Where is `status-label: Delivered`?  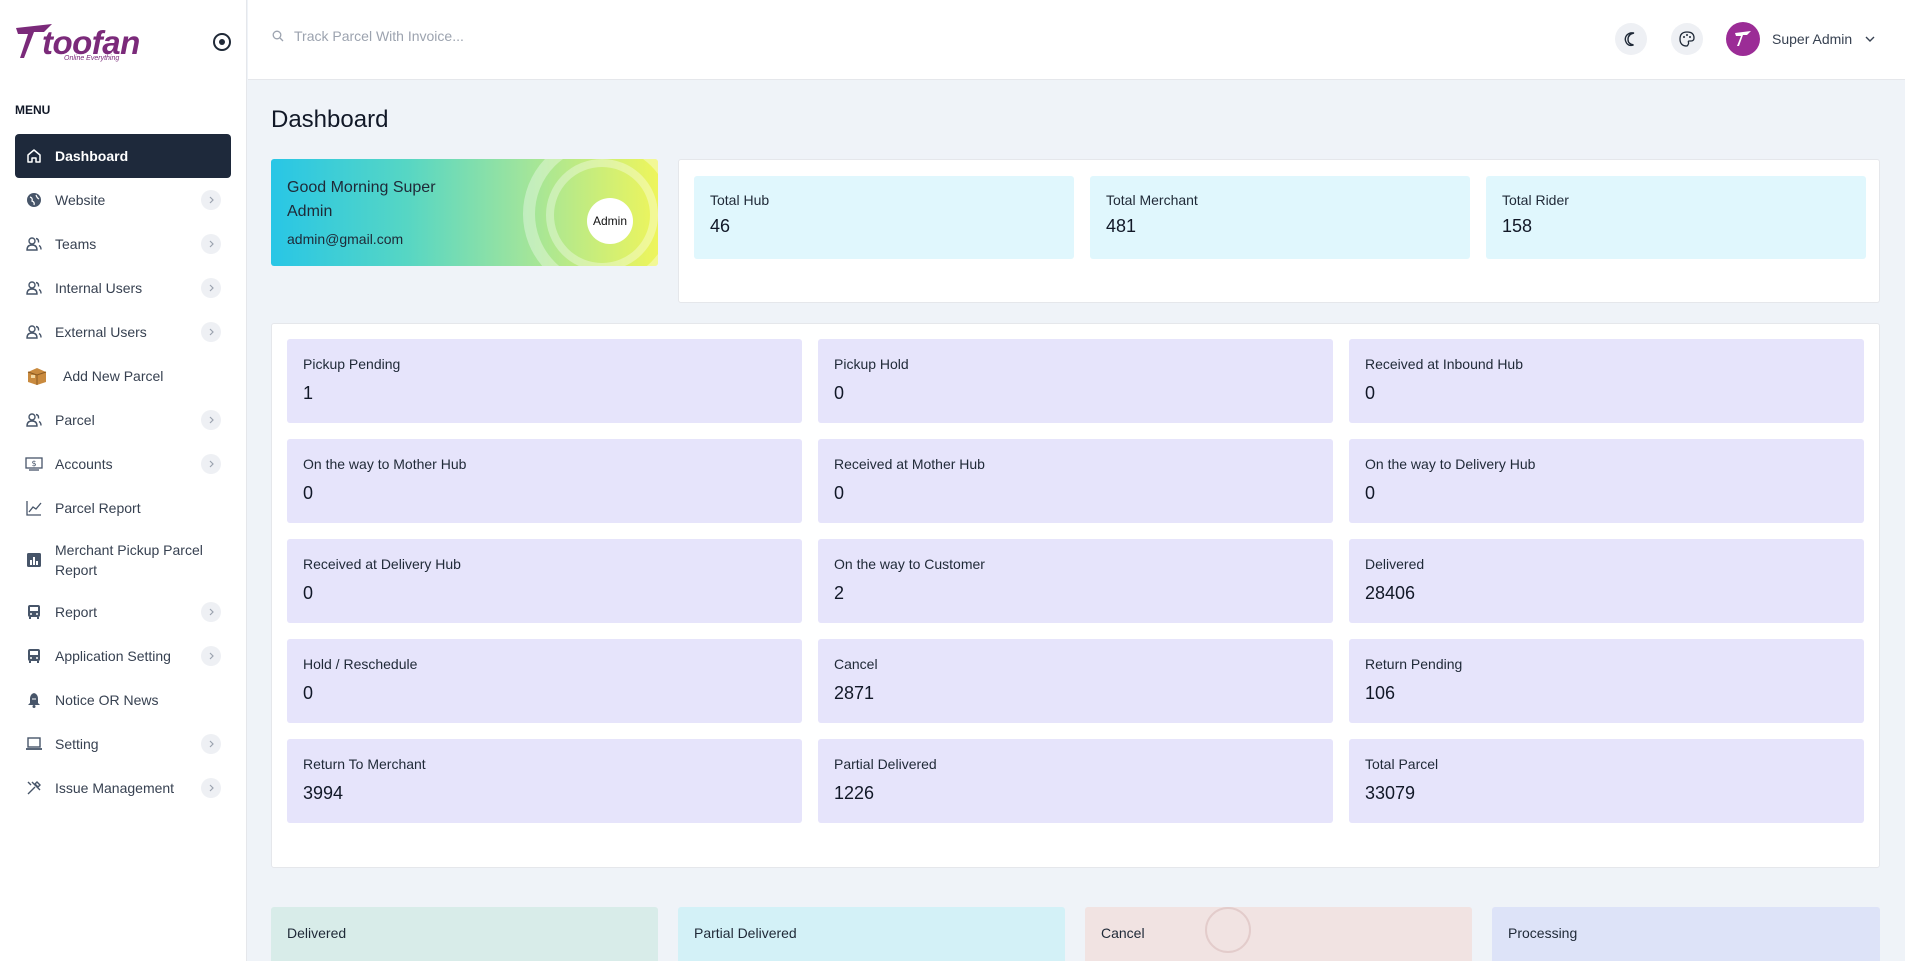 status-label: Delivered is located at coordinates (1395, 564).